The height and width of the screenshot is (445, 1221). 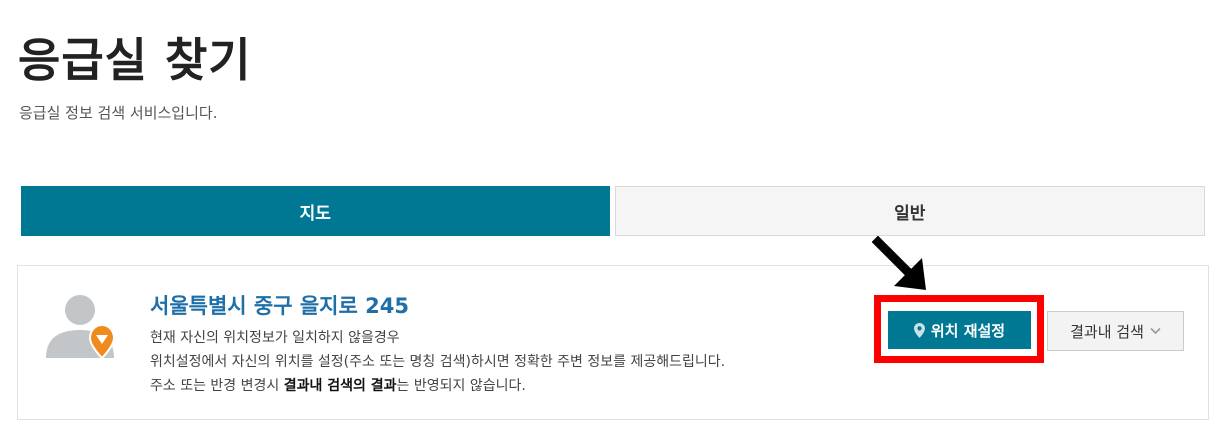 What do you see at coordinates (315, 211) in the screenshot?
I see `tab-map: 지도` at bounding box center [315, 211].